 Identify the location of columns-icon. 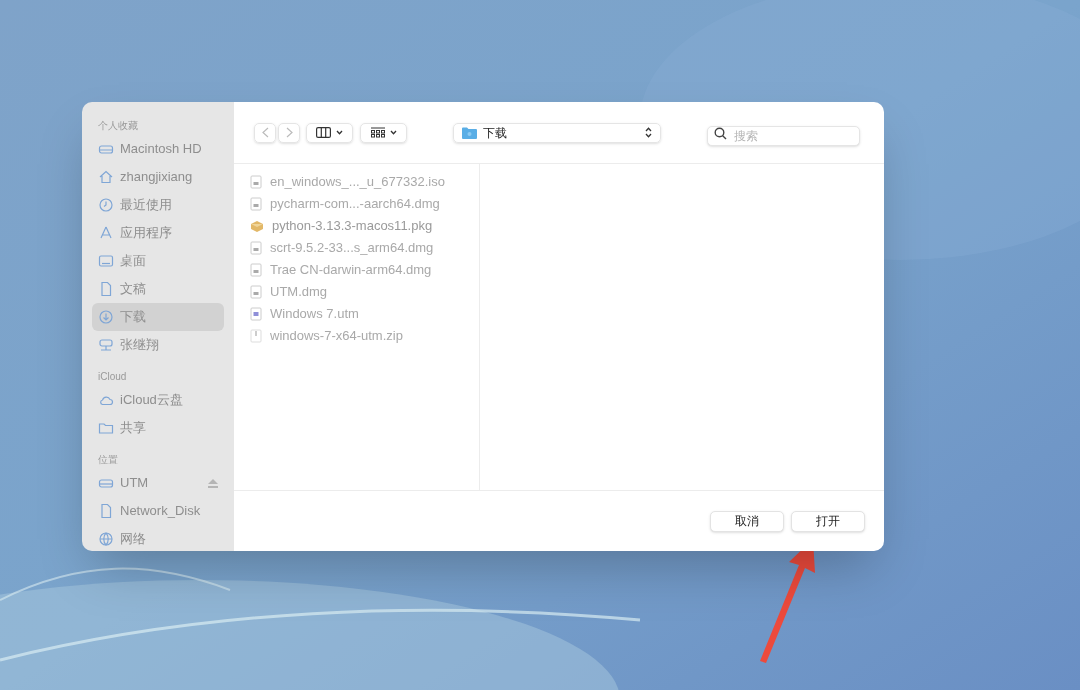
(323, 132).